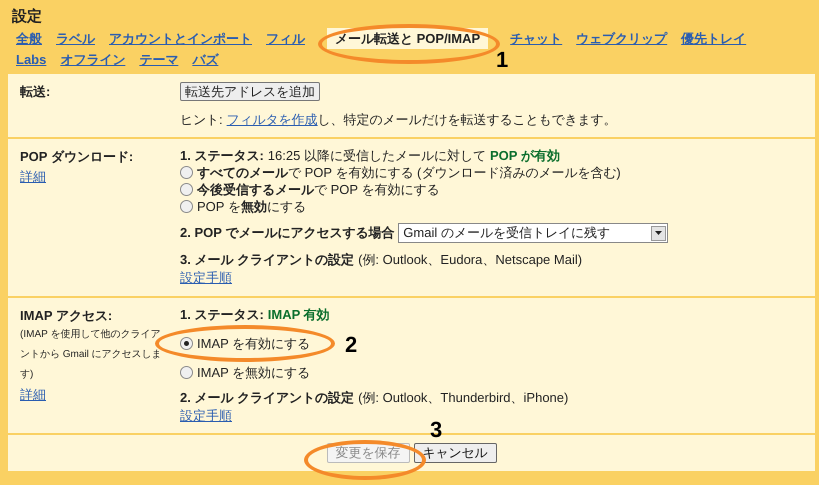  Describe the element at coordinates (467, 119) in the screenshot. I see `hint-text: し、特定のメールだけを転送することもできます。` at that location.